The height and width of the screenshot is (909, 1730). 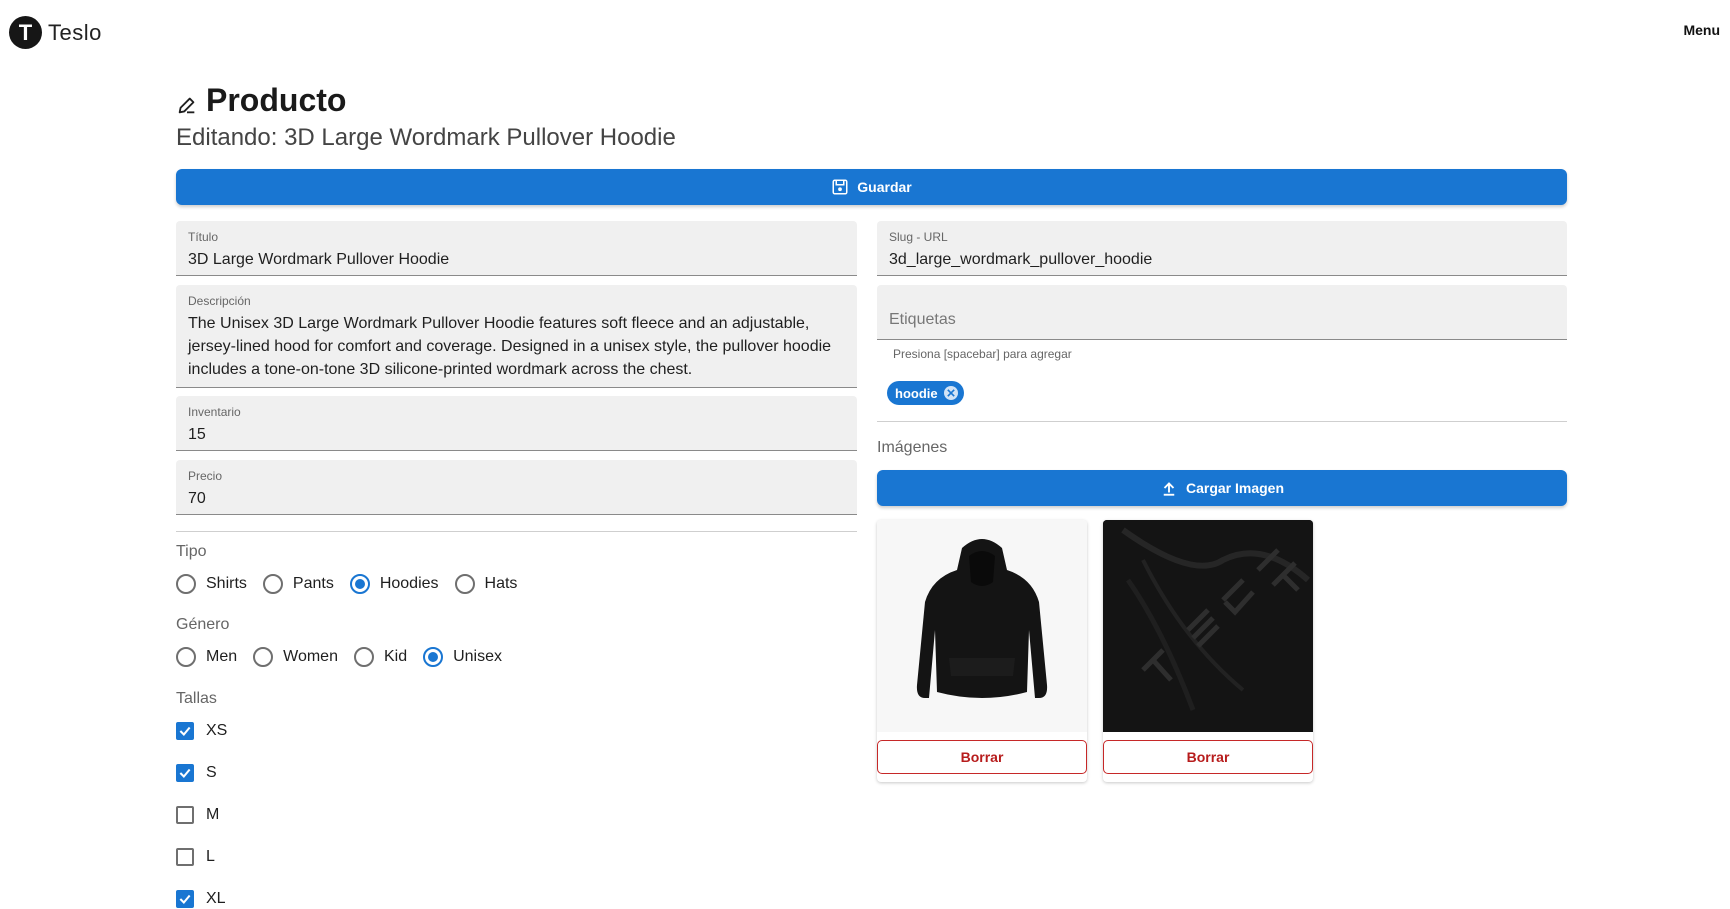 I want to click on save-button: Guardar, so click(x=871, y=187).